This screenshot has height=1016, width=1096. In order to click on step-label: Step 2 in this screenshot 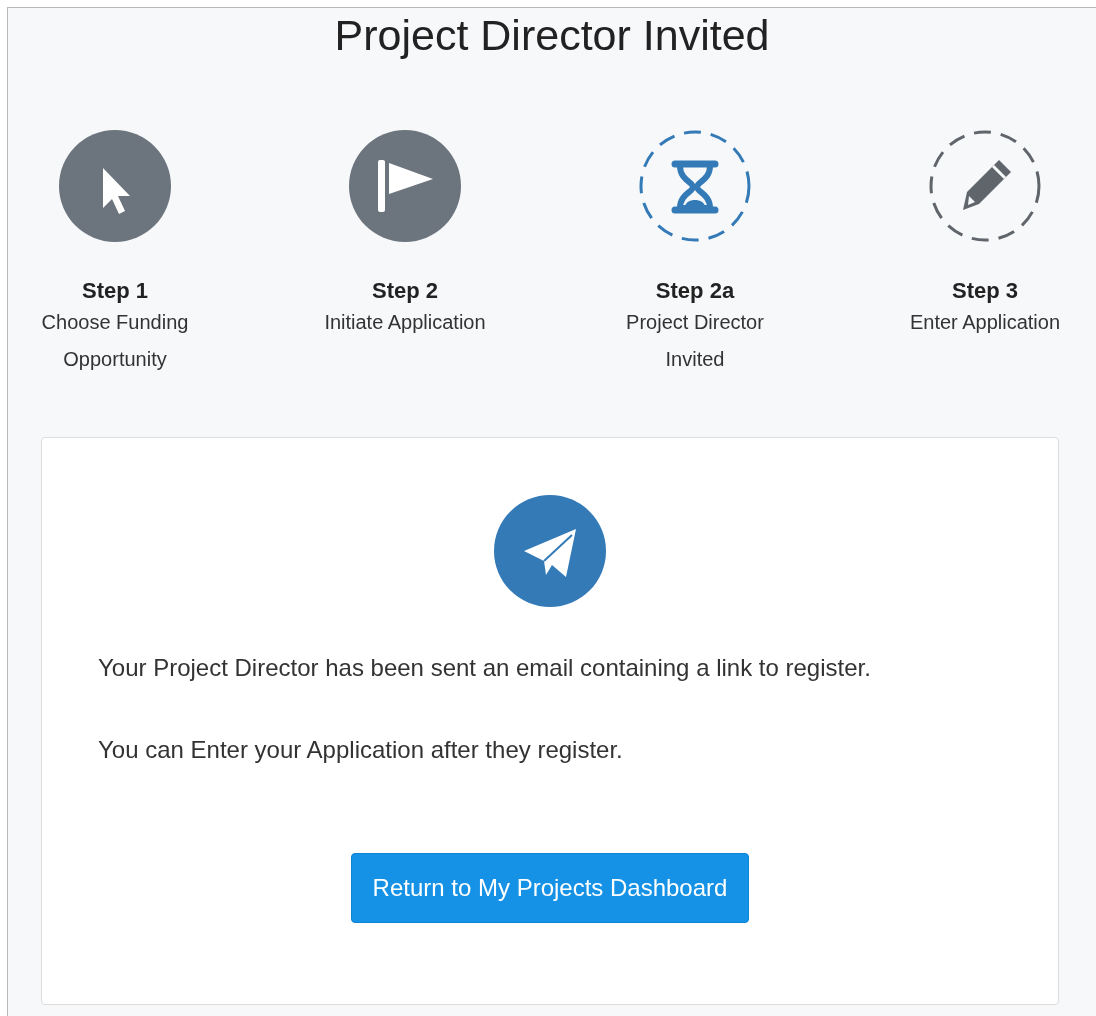, I will do `click(405, 291)`.